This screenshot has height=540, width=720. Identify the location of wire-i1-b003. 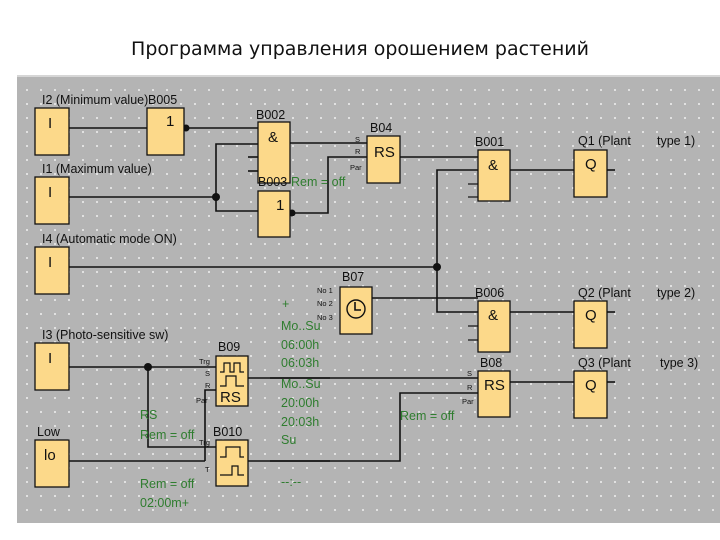
(236, 204).